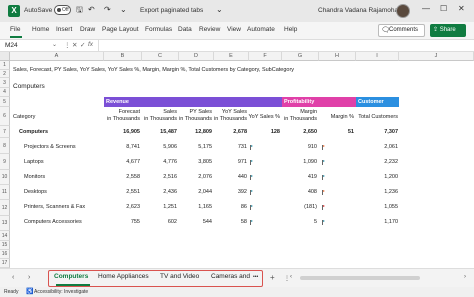 This screenshot has height=297, width=474. Describe the element at coordinates (300, 56) in the screenshot. I see `column-header-g: G` at that location.